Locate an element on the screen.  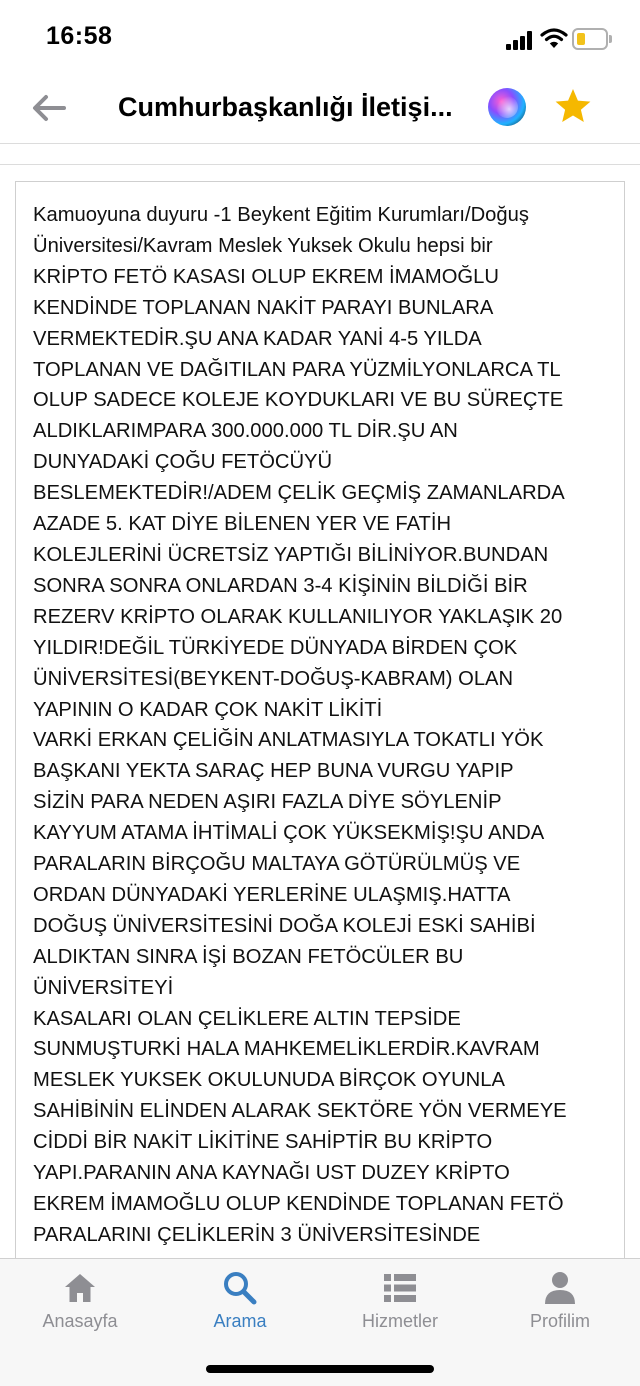
search-icon is located at coordinates (240, 1288).